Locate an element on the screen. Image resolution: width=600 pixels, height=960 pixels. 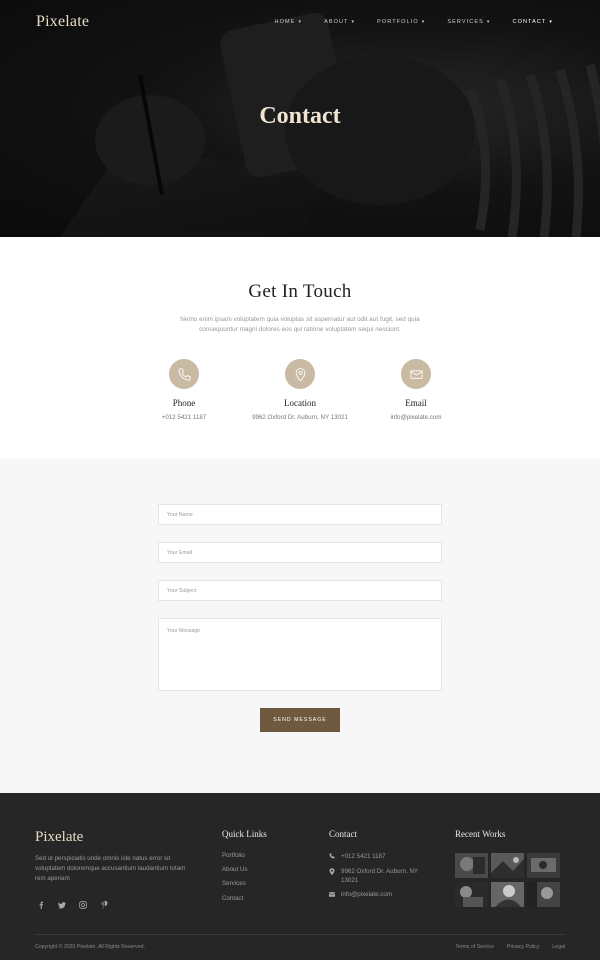
privacy-policy-link: Privacy Policy is located at coordinates (523, 947).